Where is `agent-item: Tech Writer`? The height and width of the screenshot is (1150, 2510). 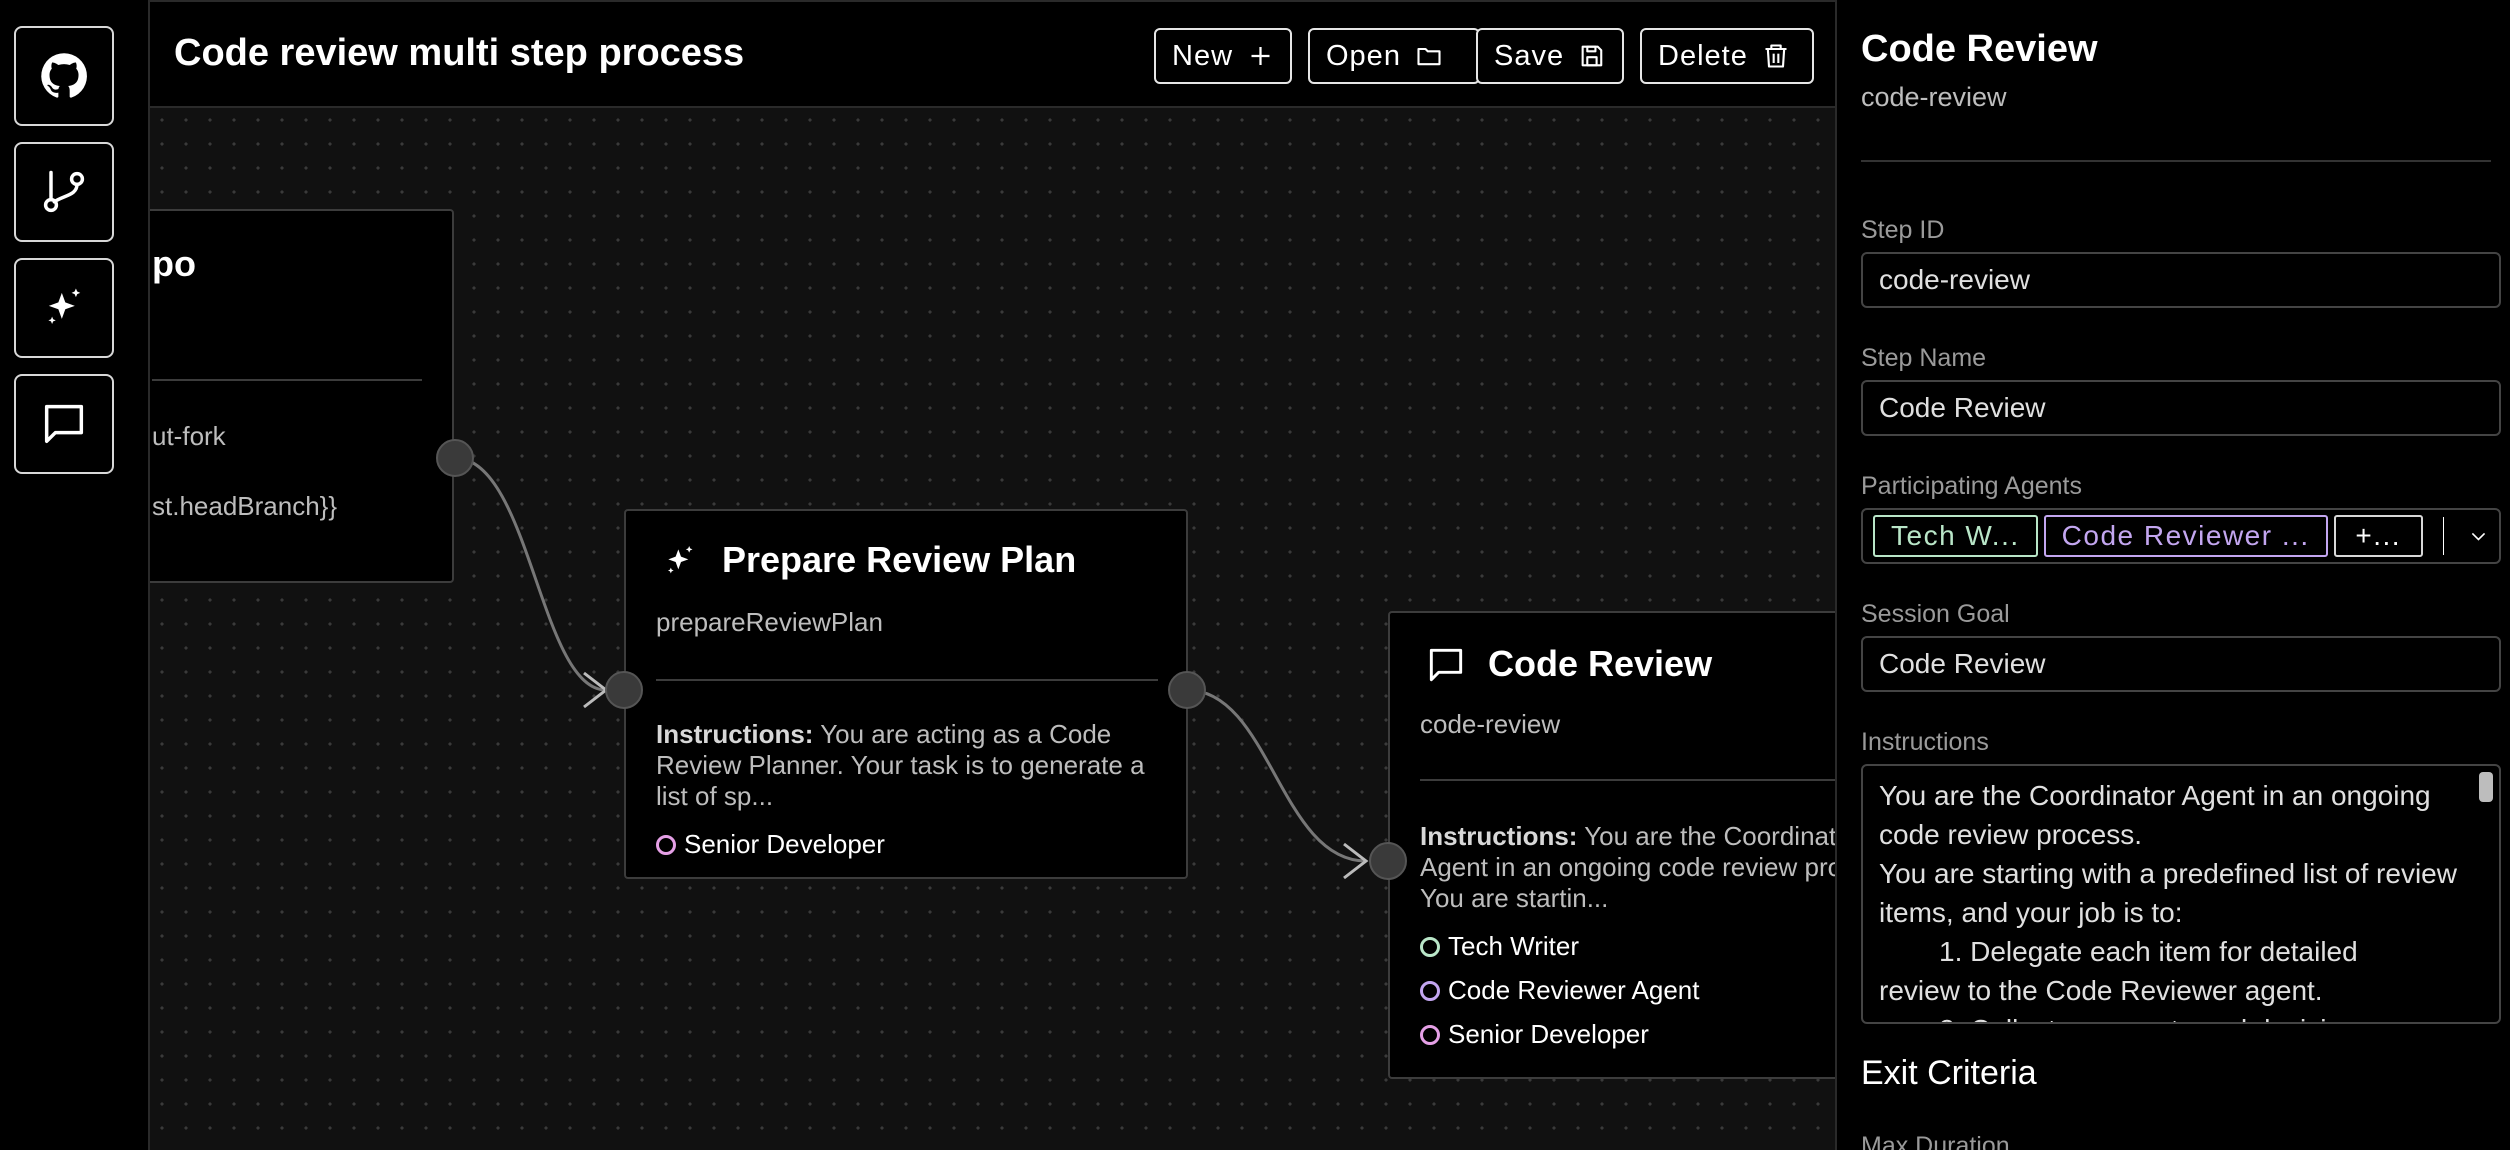 agent-item: Tech Writer is located at coordinates (1499, 946).